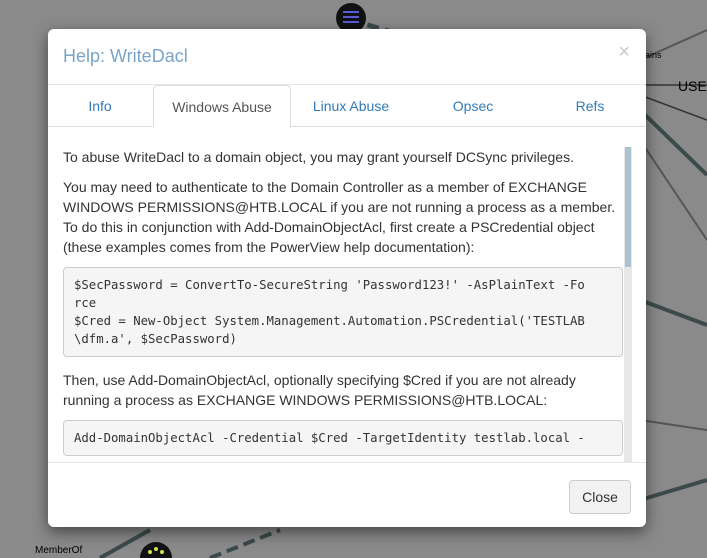  I want to click on graph-node-label-user: USER, so click(692, 86).